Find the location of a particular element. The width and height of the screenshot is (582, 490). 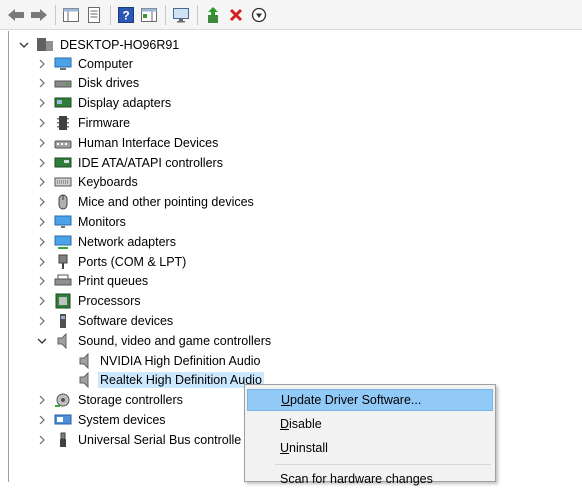

tree-item-label: Ports (COM & LPT) is located at coordinates (132, 261).